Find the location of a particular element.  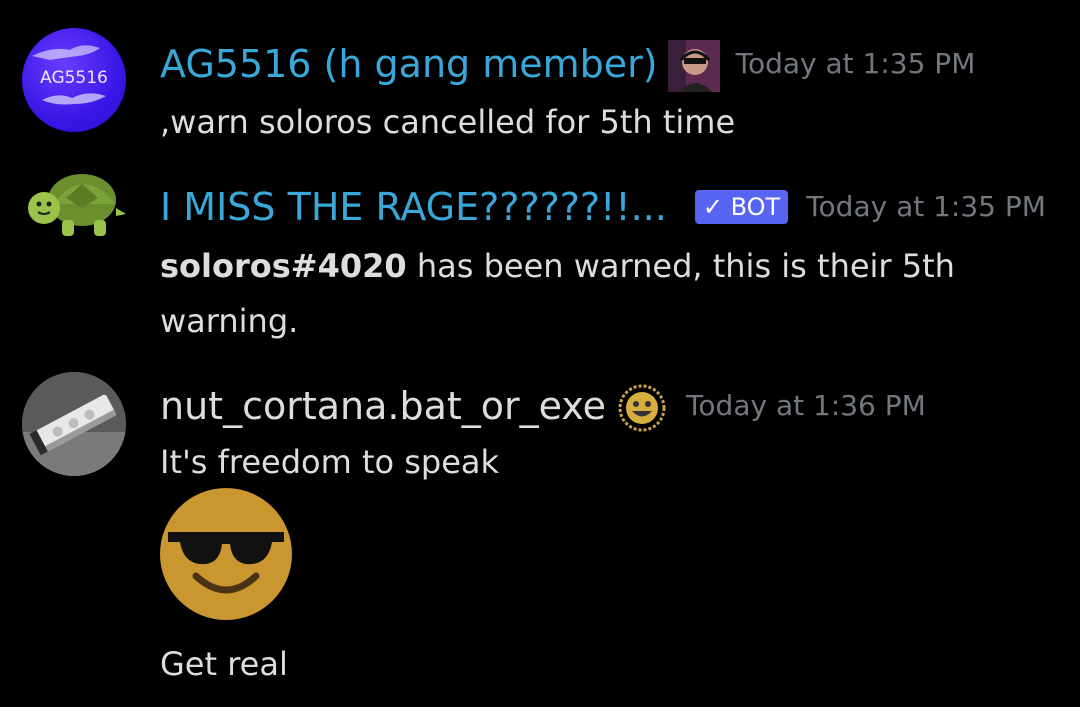

person-with-headset-icon is located at coordinates (693, 66).